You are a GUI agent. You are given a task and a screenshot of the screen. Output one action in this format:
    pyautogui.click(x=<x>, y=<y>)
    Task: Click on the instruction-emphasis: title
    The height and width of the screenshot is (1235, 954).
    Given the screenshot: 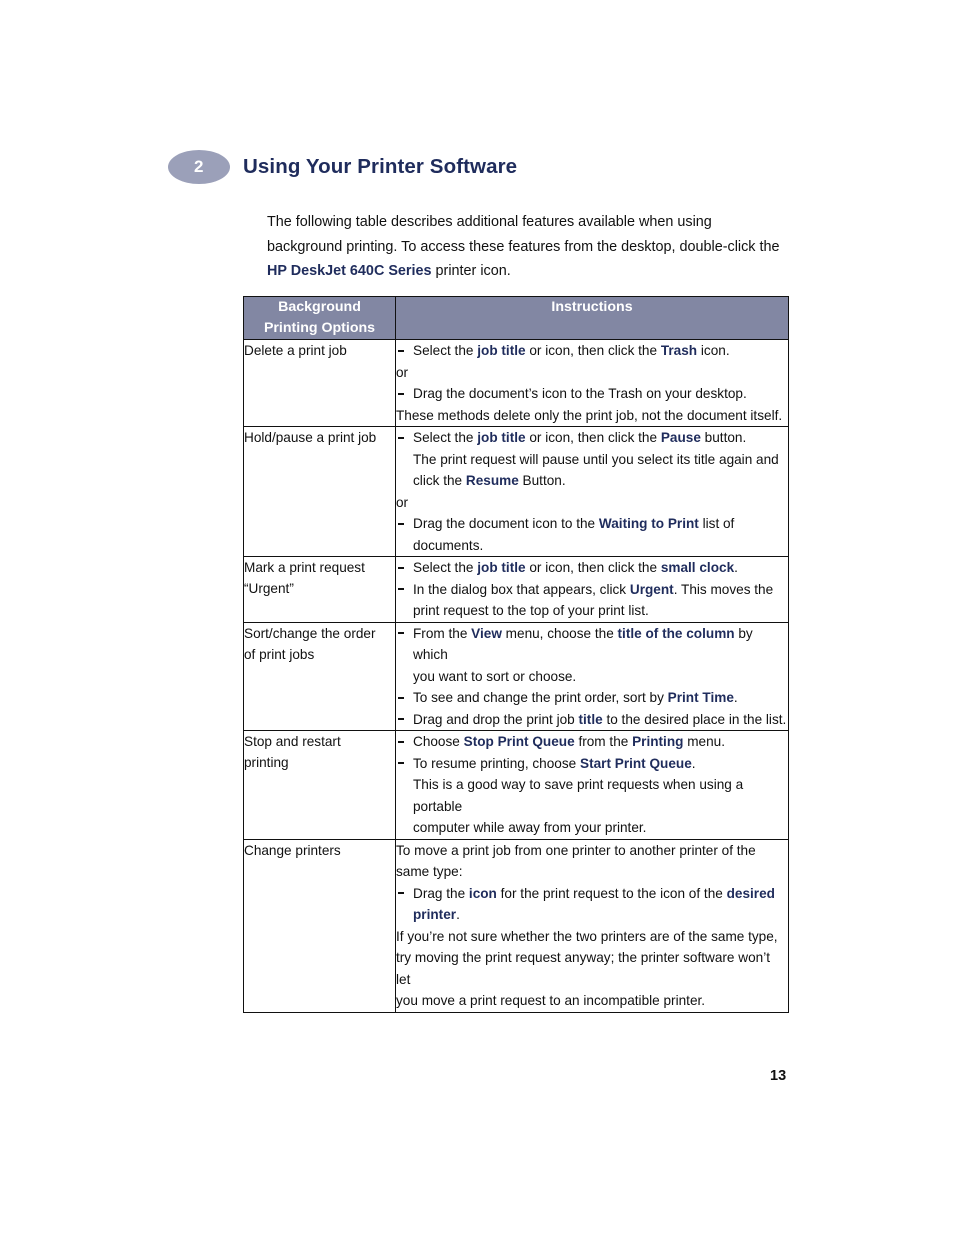 What is the action you would take?
    pyautogui.click(x=590, y=719)
    